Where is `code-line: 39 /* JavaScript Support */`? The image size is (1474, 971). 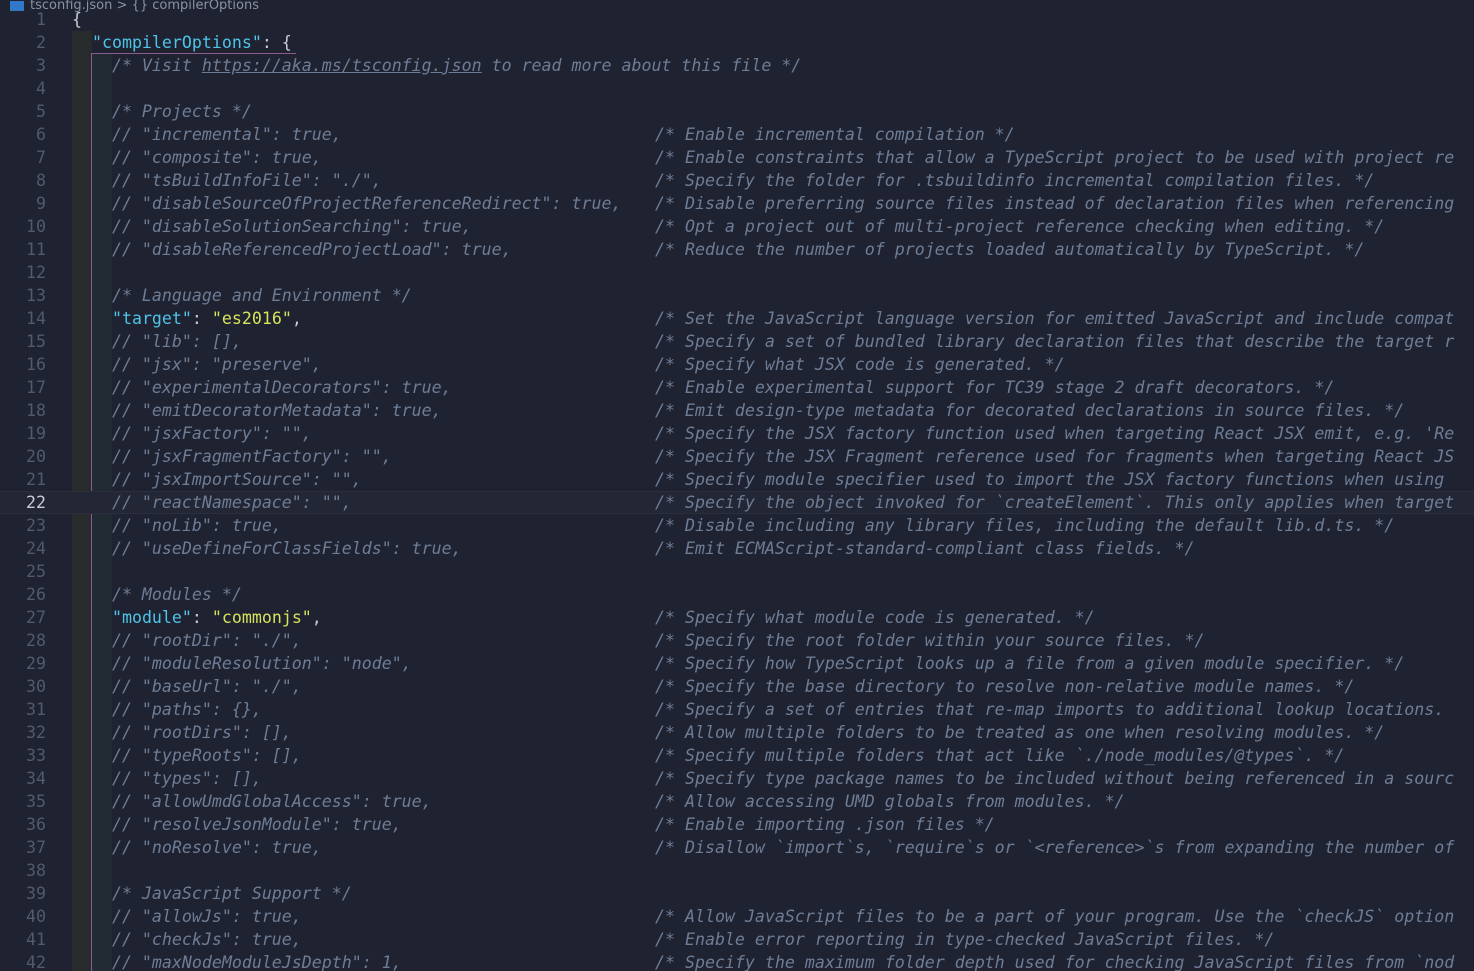 code-line: 39 /* JavaScript Support */ is located at coordinates (737, 893).